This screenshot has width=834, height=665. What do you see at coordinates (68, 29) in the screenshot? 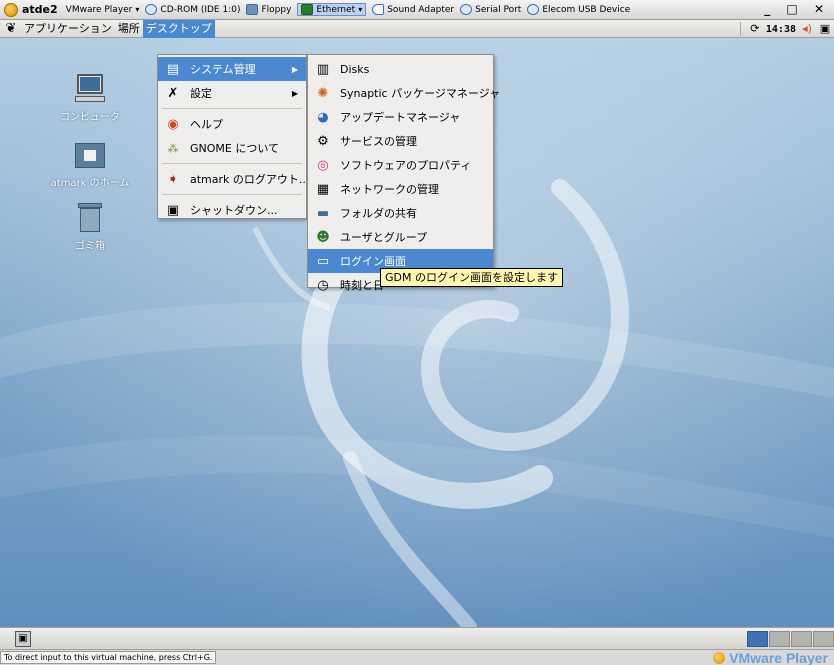
I see `menu-applications: アプリケーション` at bounding box center [68, 29].